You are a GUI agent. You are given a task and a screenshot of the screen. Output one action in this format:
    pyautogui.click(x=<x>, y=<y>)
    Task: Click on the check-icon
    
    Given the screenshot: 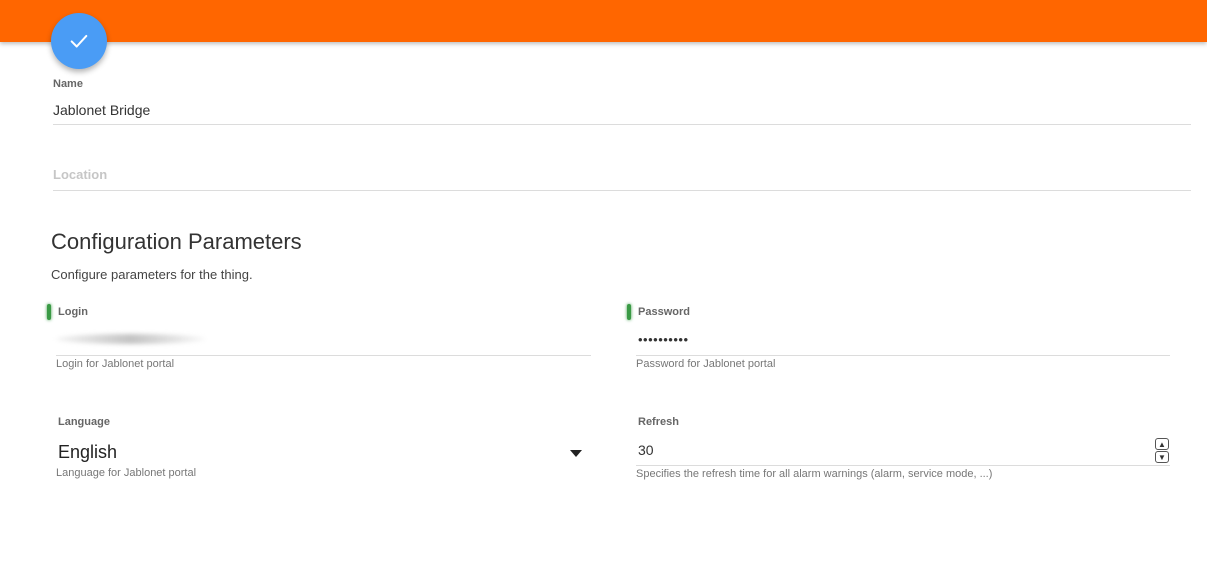 What is the action you would take?
    pyautogui.click(x=79, y=41)
    